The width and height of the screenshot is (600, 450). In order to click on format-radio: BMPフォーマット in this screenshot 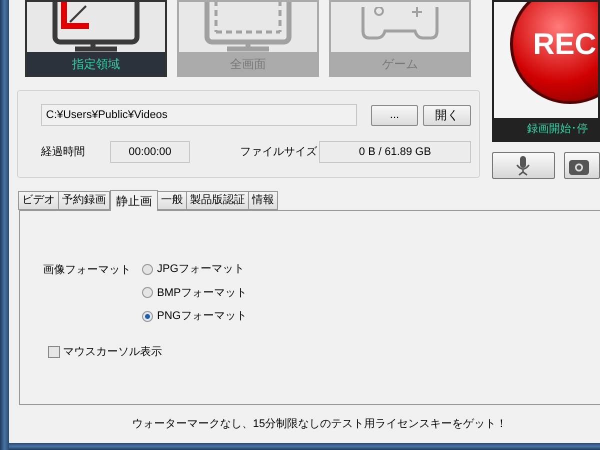, I will do `click(194, 292)`.